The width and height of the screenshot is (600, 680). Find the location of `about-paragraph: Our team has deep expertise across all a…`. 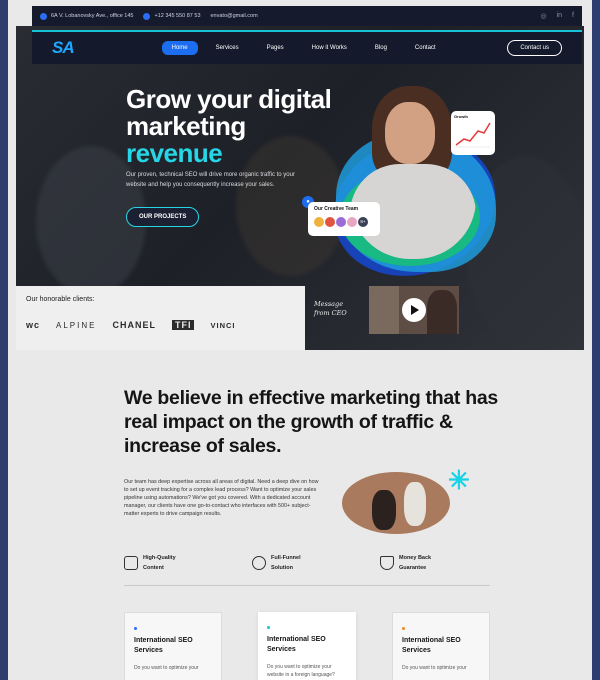

about-paragraph: Our team has deep expertise across all a… is located at coordinates (221, 498).